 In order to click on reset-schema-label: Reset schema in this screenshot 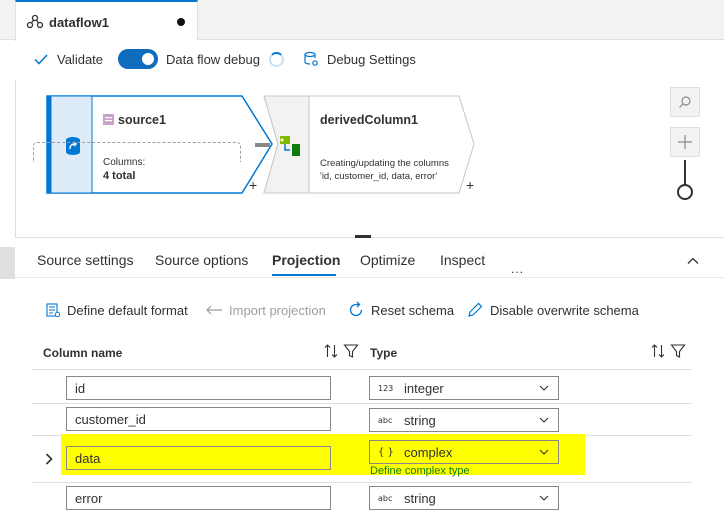, I will do `click(413, 310)`.